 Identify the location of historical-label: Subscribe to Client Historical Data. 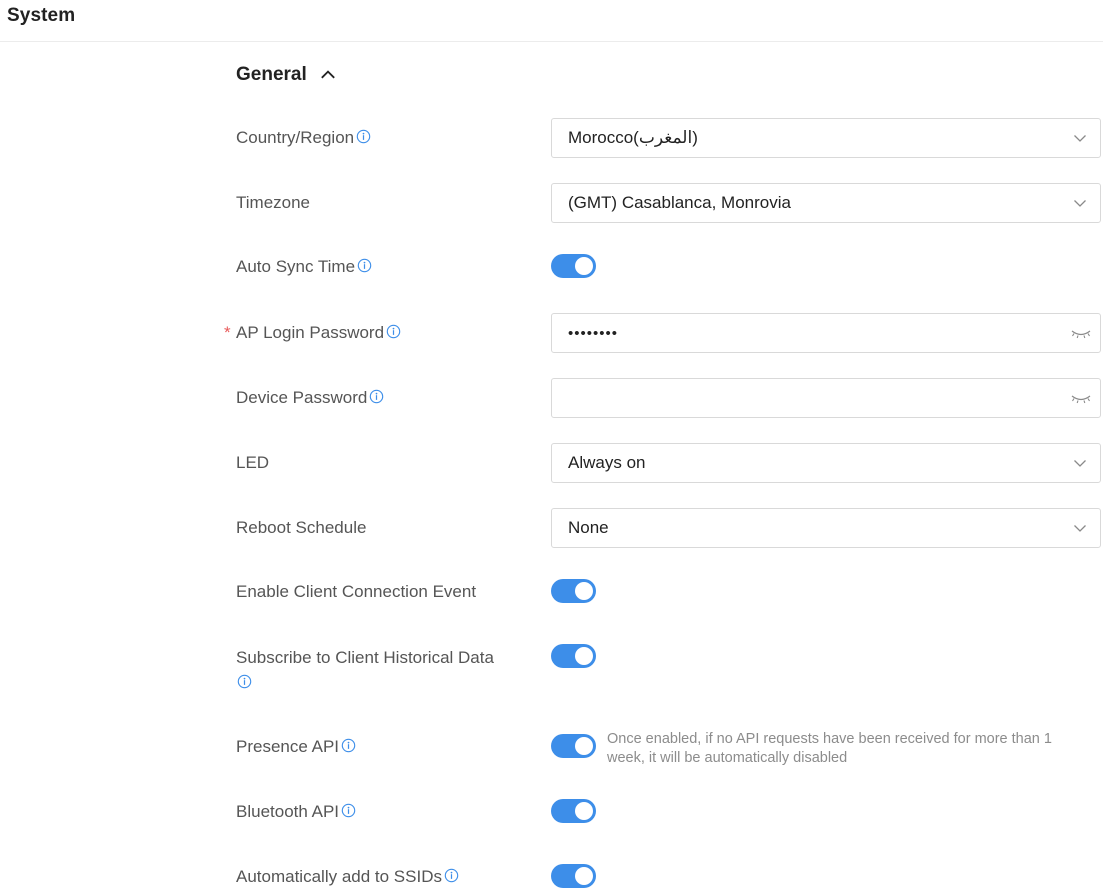
(386, 670).